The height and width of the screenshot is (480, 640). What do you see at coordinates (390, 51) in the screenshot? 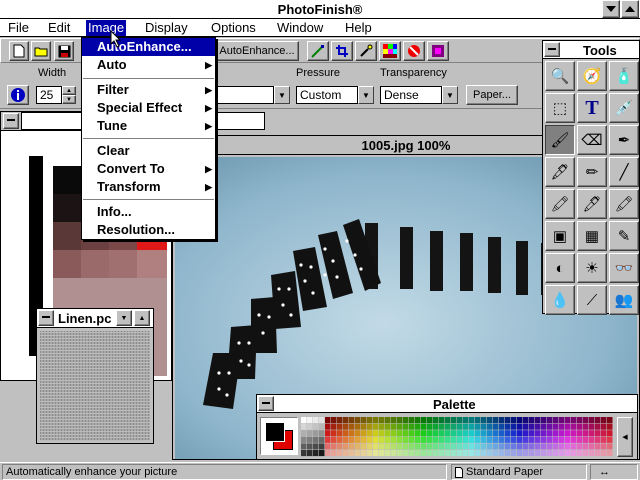
I see `color-grid-button` at bounding box center [390, 51].